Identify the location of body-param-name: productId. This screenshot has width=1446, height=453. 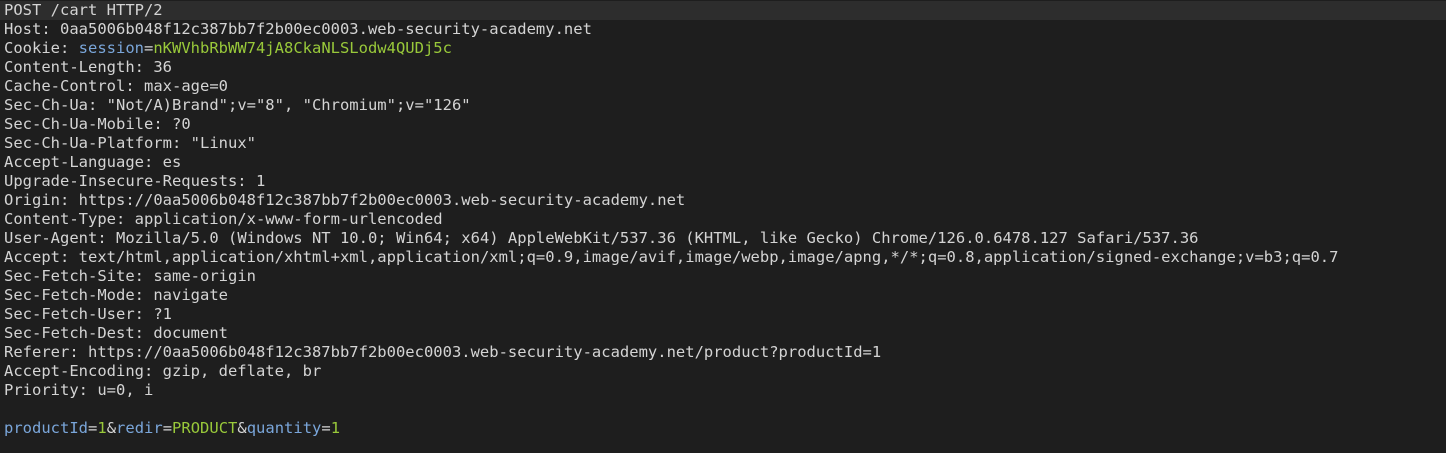
(46, 428).